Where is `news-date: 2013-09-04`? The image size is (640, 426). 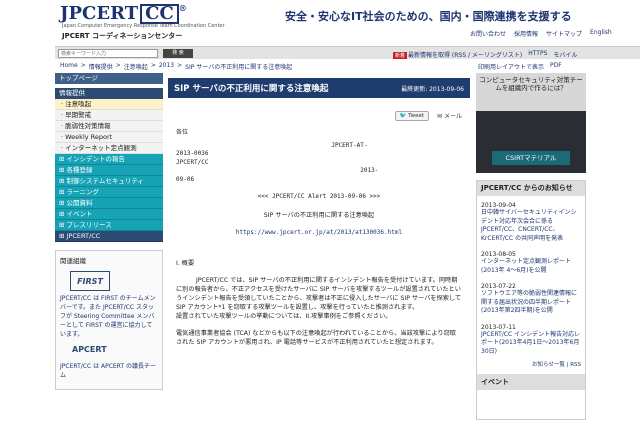
news-date: 2013-09-04 is located at coordinates (498, 205).